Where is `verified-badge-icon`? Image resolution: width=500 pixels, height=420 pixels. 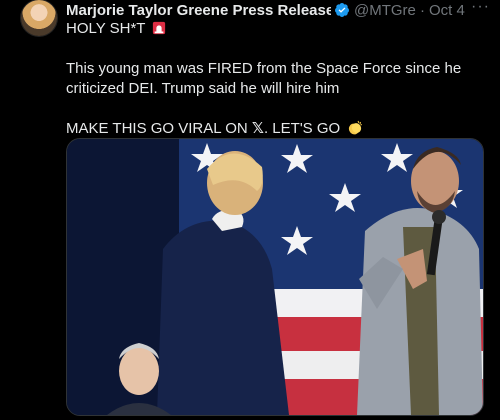
verified-badge-icon is located at coordinates (342, 10).